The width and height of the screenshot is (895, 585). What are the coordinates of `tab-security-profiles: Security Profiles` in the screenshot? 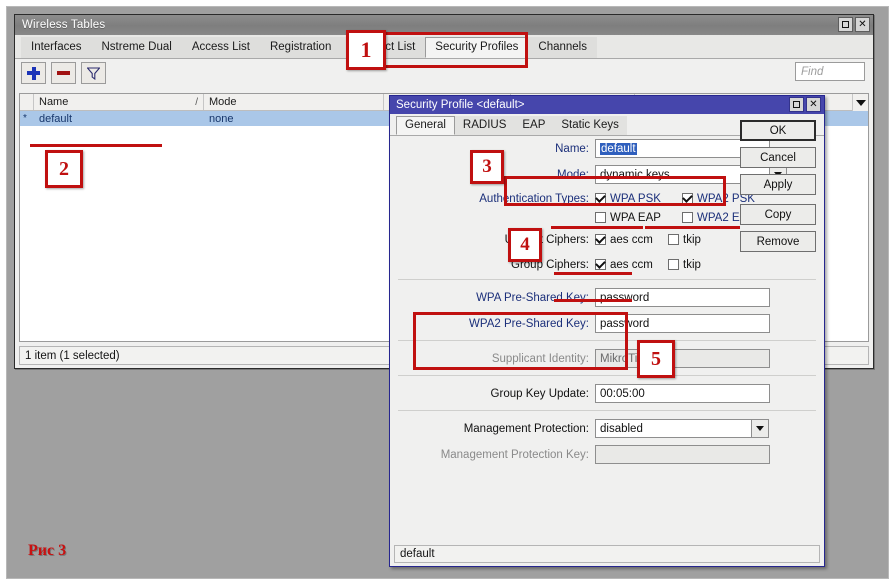 It's located at (477, 47).